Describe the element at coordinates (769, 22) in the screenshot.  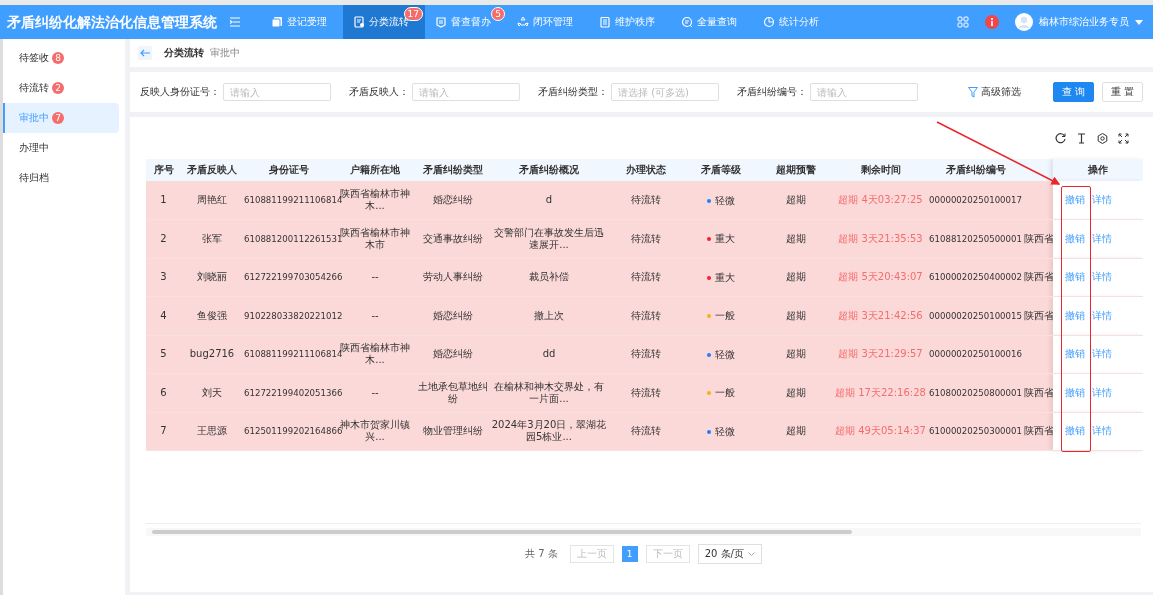
I see `pie-chart-icon` at that location.